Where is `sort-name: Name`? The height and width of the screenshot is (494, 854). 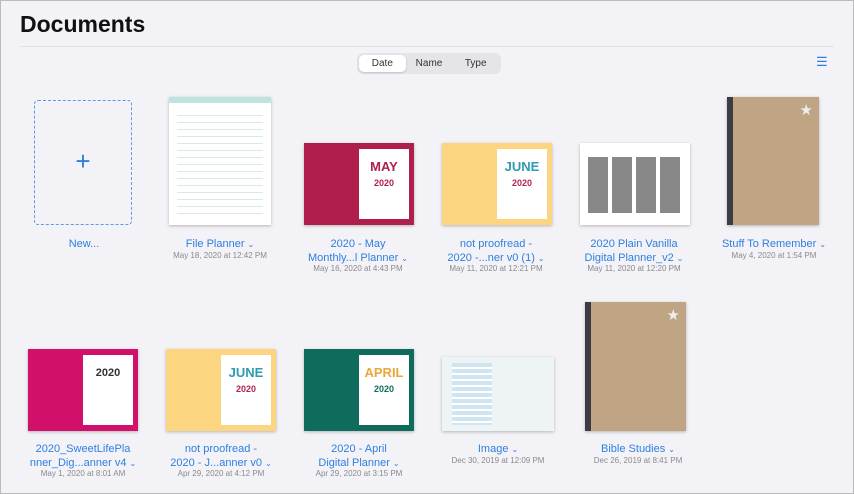
sort-name: Name is located at coordinates (429, 63).